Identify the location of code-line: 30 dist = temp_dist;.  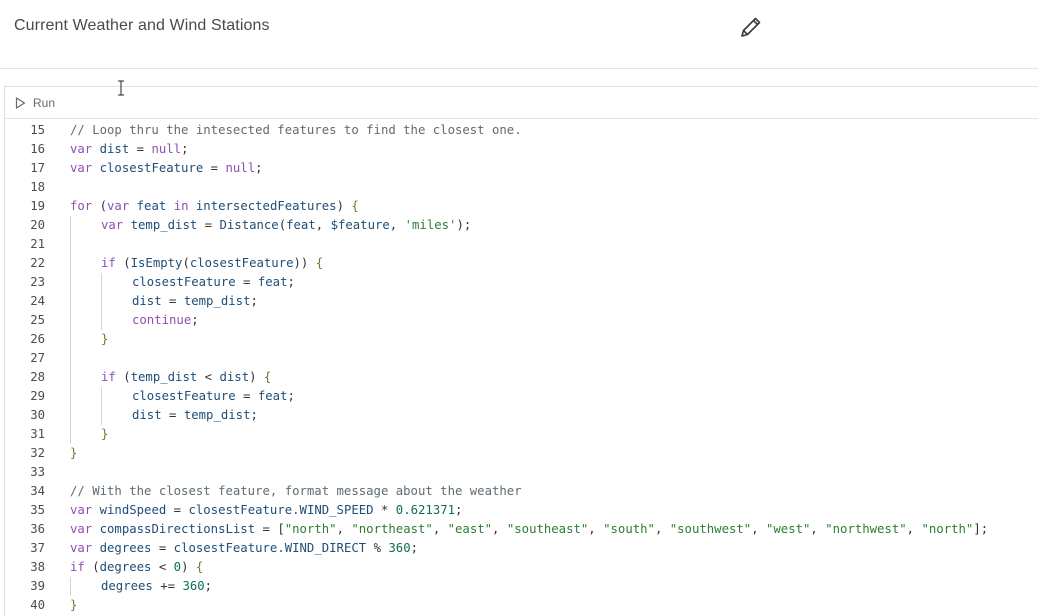
(521, 415).